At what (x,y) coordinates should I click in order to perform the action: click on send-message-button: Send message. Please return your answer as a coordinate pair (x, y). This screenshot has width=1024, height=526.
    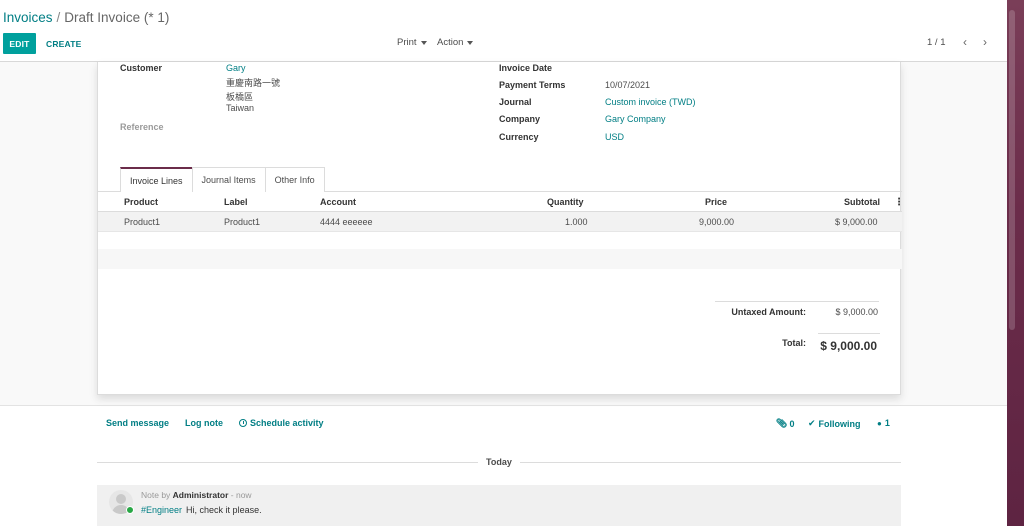
    Looking at the image, I should click on (137, 423).